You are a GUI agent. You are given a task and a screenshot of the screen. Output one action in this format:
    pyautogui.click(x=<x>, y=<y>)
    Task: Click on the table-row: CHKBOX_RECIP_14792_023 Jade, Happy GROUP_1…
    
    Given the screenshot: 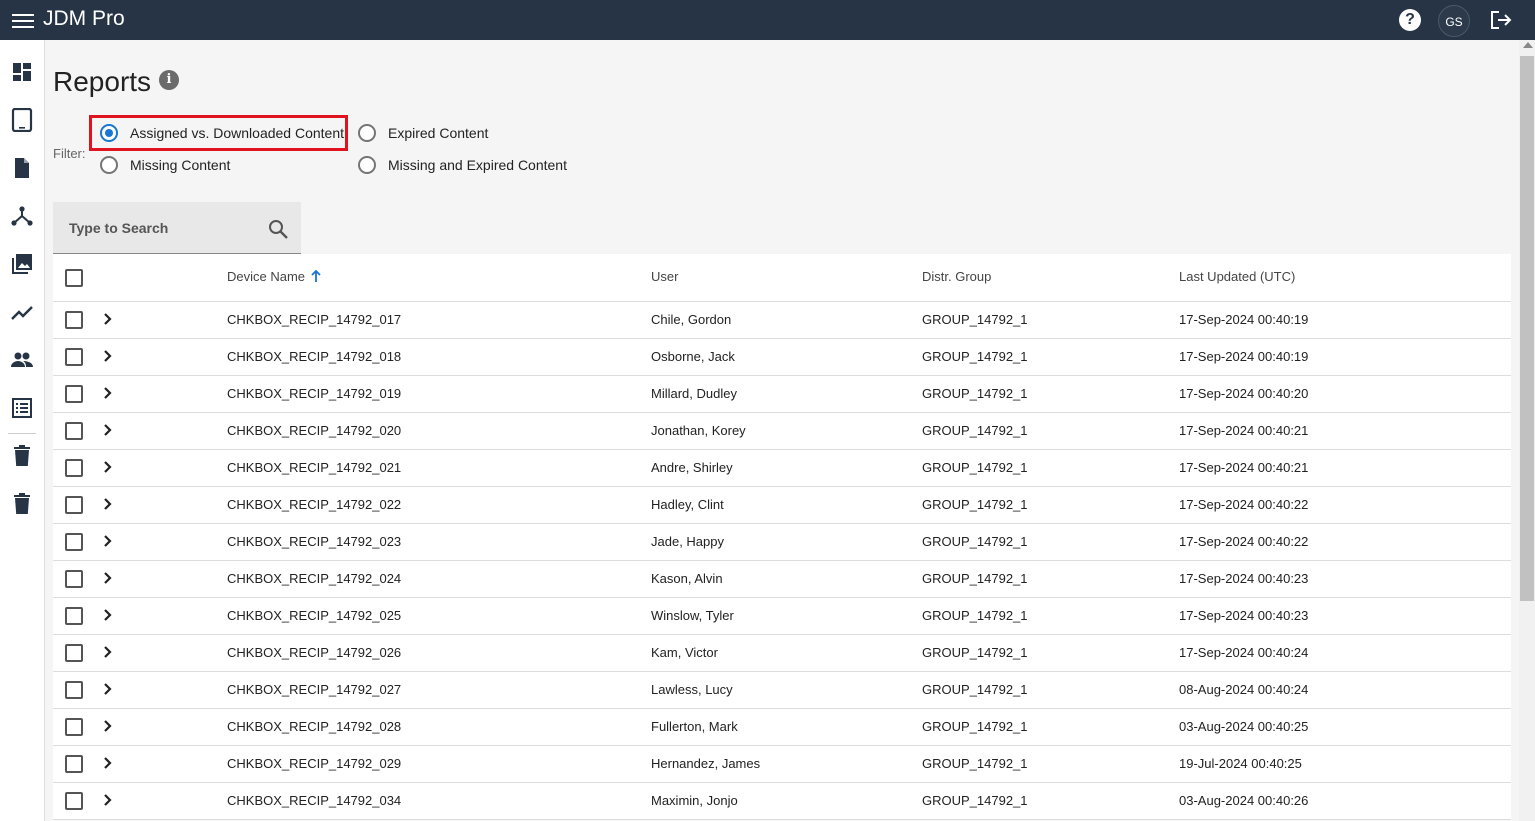 What is the action you would take?
    pyautogui.click(x=782, y=542)
    